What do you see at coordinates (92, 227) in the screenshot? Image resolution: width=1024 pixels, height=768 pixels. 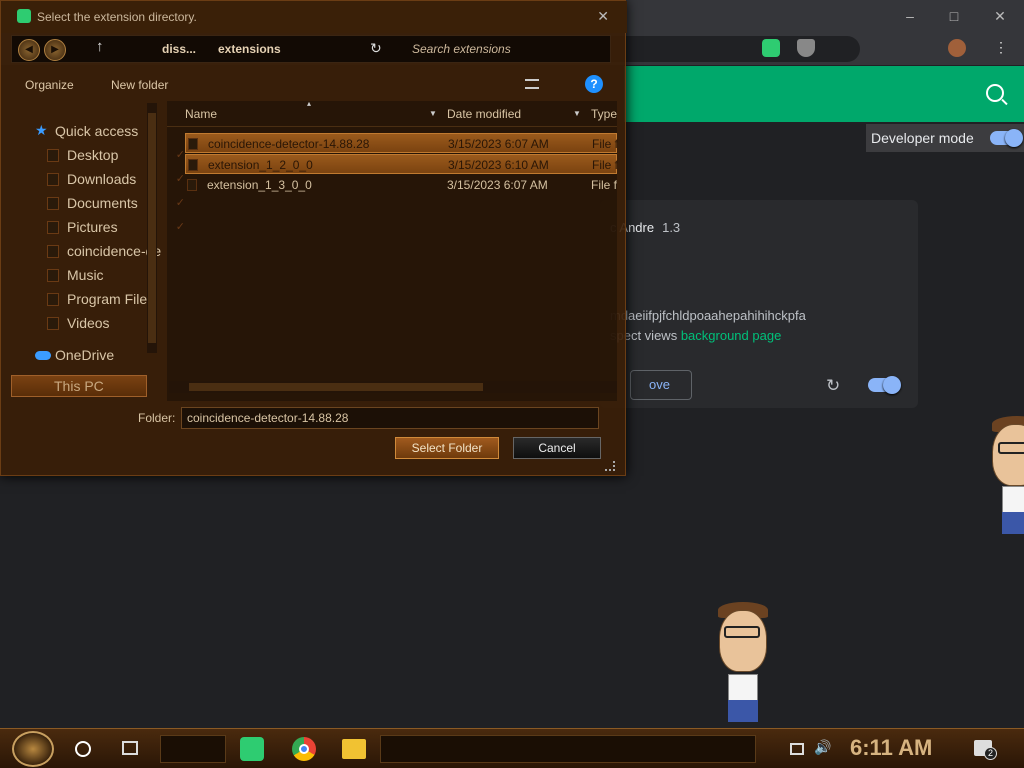 I see `tree-item-label: Pictures` at bounding box center [92, 227].